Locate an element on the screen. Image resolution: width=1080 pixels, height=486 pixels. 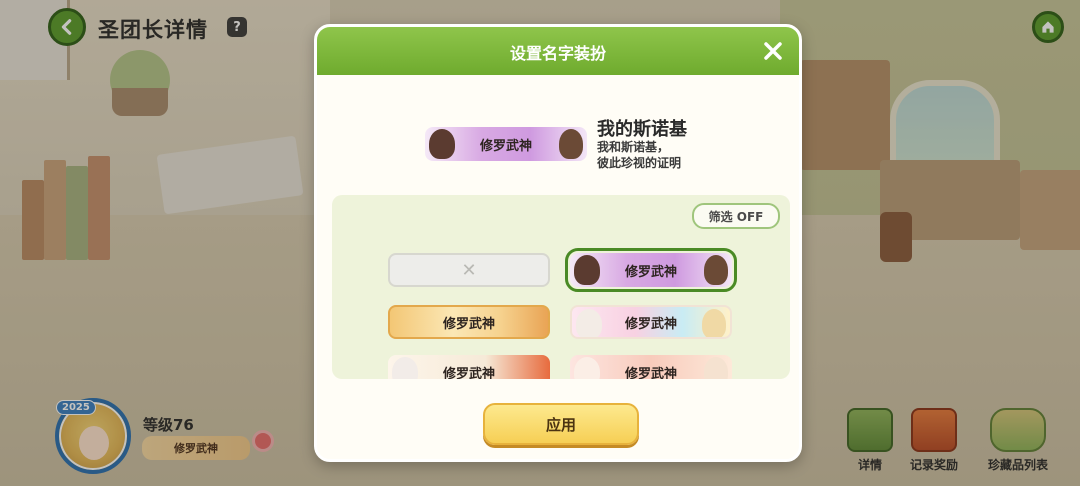
nameplate-pastel: 修罗武神 is located at coordinates (651, 322).